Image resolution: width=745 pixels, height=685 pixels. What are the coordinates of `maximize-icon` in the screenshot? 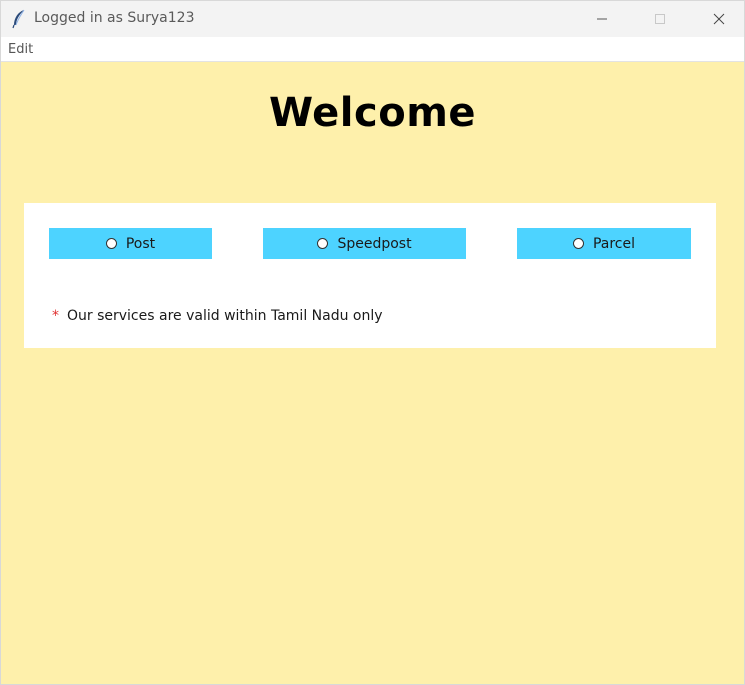 It's located at (660, 19).